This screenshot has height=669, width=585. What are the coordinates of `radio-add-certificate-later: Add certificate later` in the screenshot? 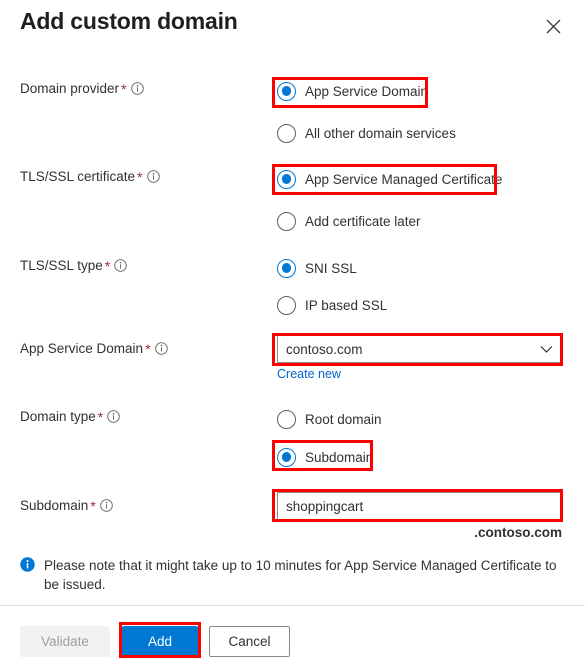 It's located at (349, 221).